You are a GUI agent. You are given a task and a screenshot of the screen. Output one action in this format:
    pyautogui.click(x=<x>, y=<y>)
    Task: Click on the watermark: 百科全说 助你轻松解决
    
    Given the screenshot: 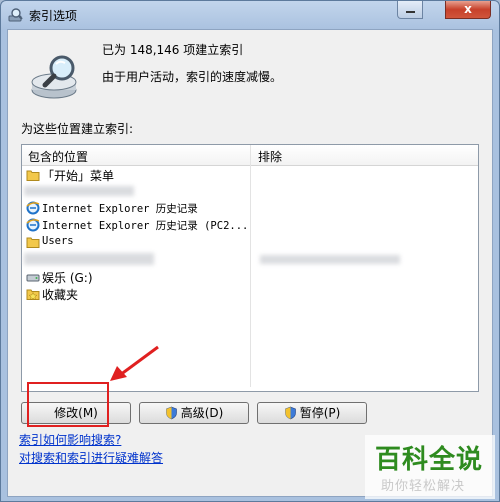 What is the action you would take?
    pyautogui.click(x=430, y=467)
    